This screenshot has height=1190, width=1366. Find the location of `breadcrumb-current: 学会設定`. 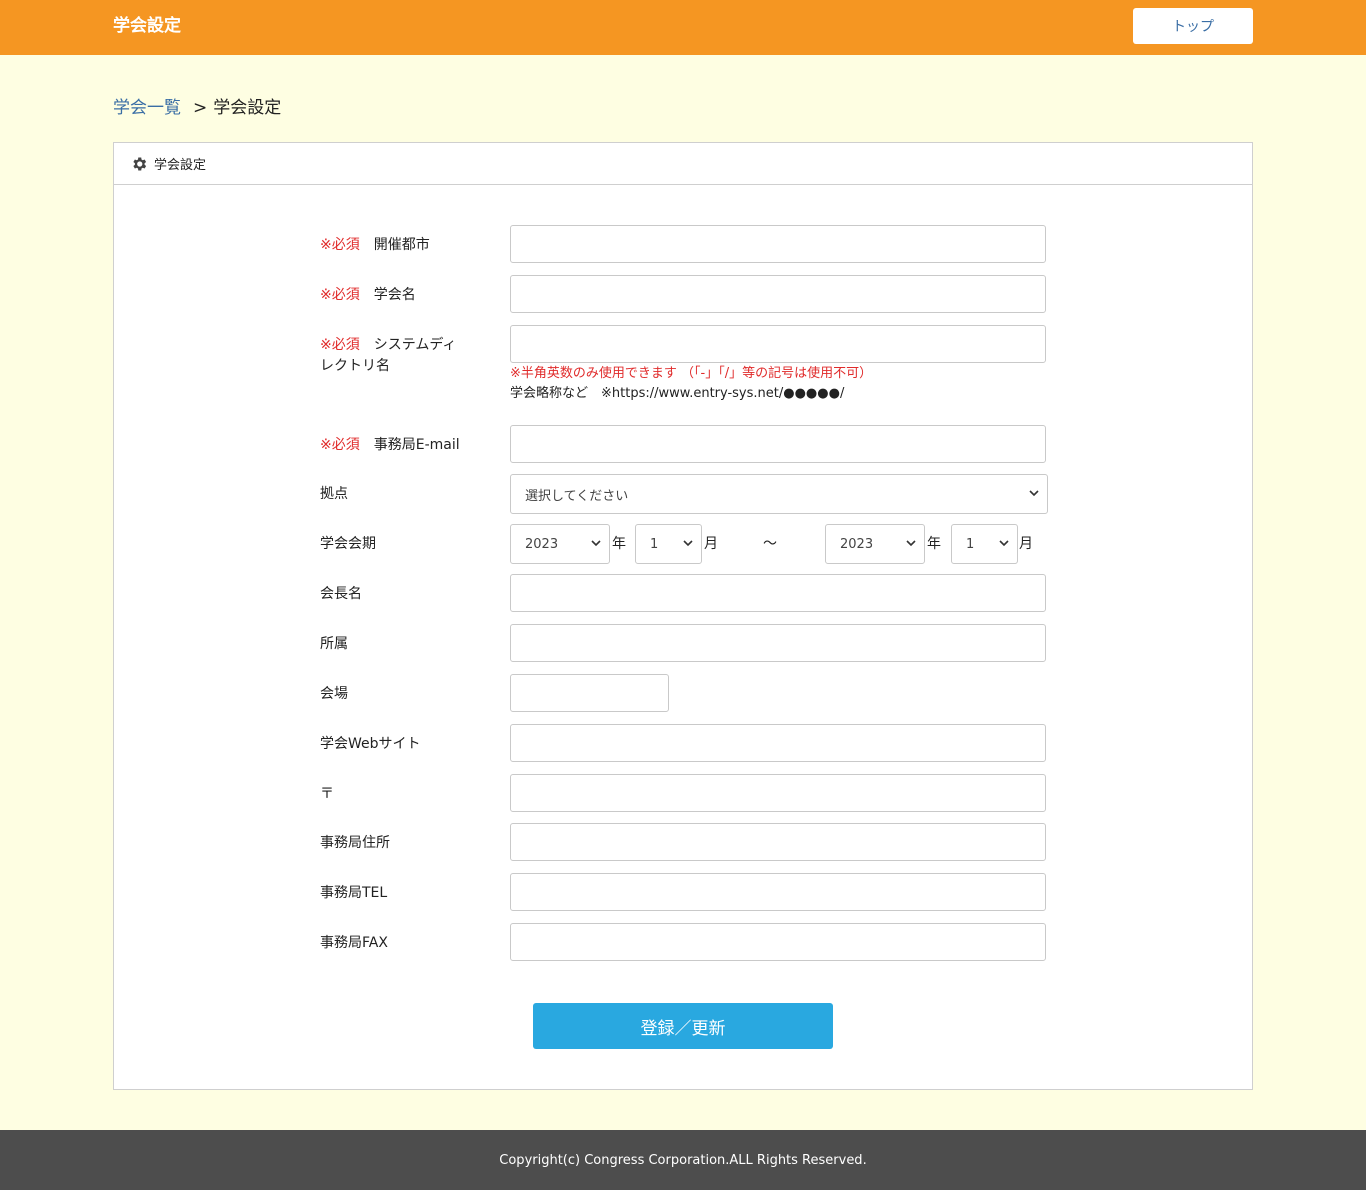

breadcrumb-current: 学会設定 is located at coordinates (247, 108).